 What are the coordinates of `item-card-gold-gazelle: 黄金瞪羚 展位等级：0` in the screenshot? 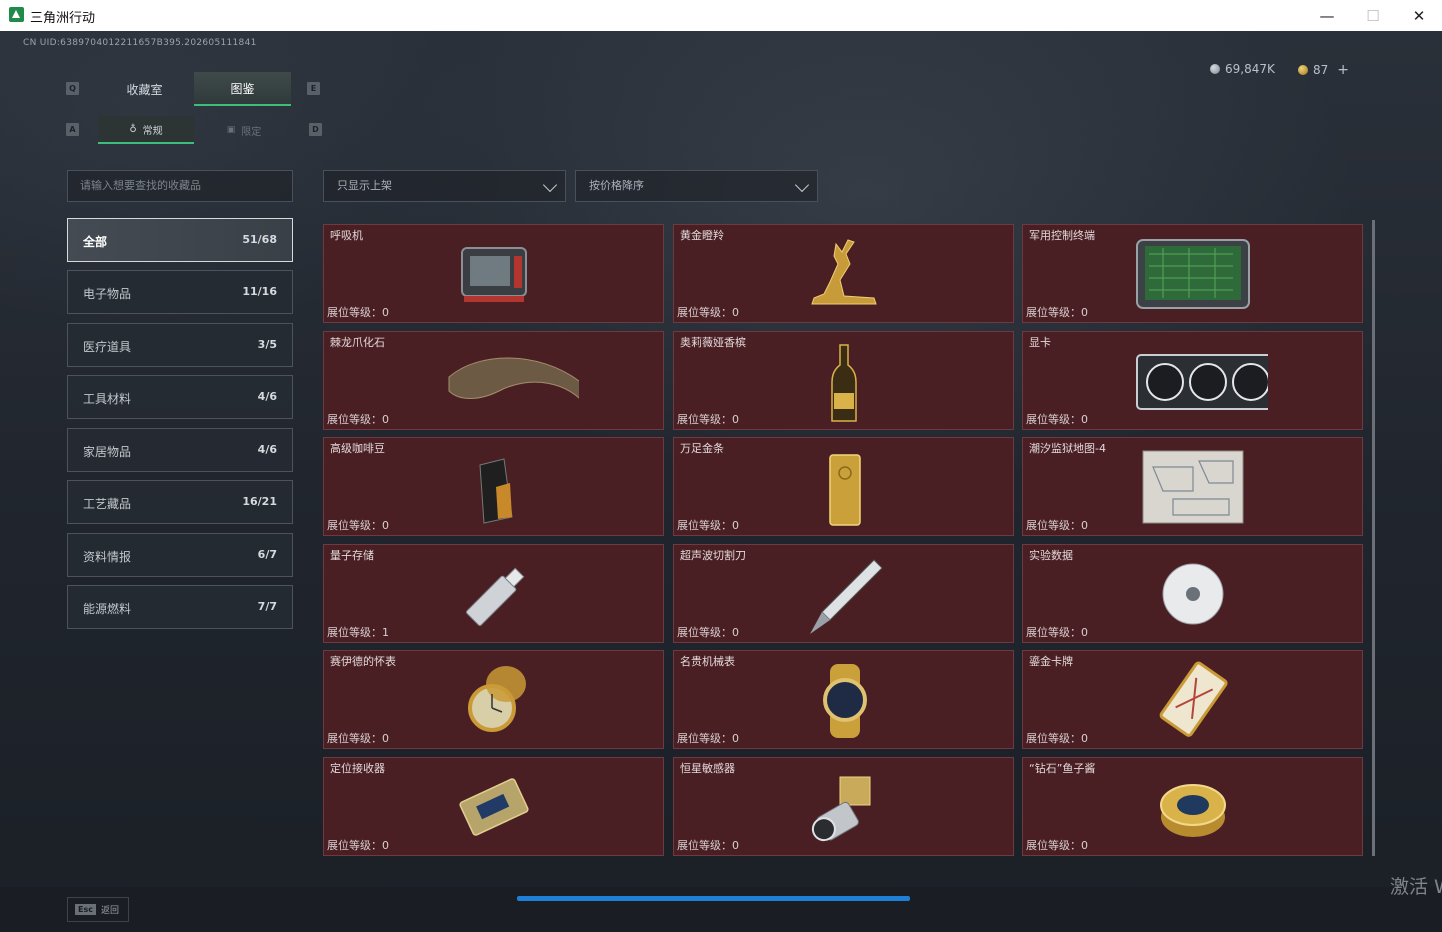 It's located at (843, 273).